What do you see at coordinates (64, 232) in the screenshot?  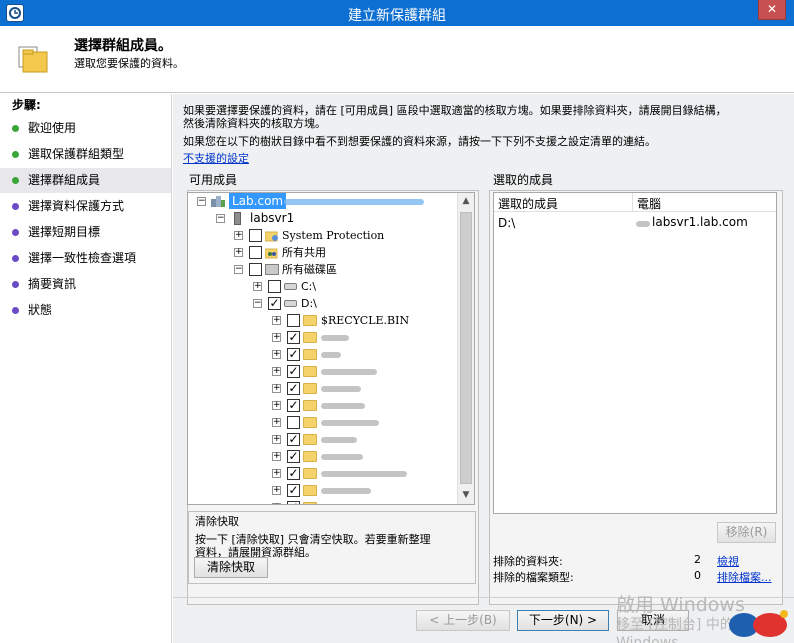 I see `step-label: 選擇短期目標` at bounding box center [64, 232].